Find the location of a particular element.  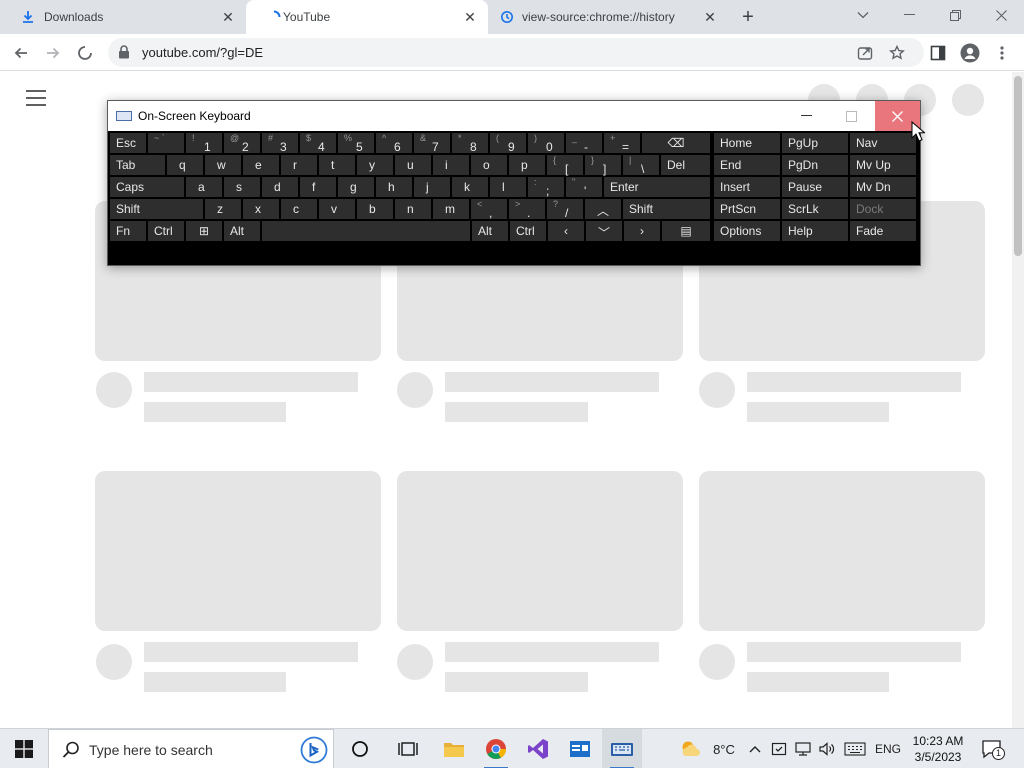

key-8: * 8 is located at coordinates (470, 143).